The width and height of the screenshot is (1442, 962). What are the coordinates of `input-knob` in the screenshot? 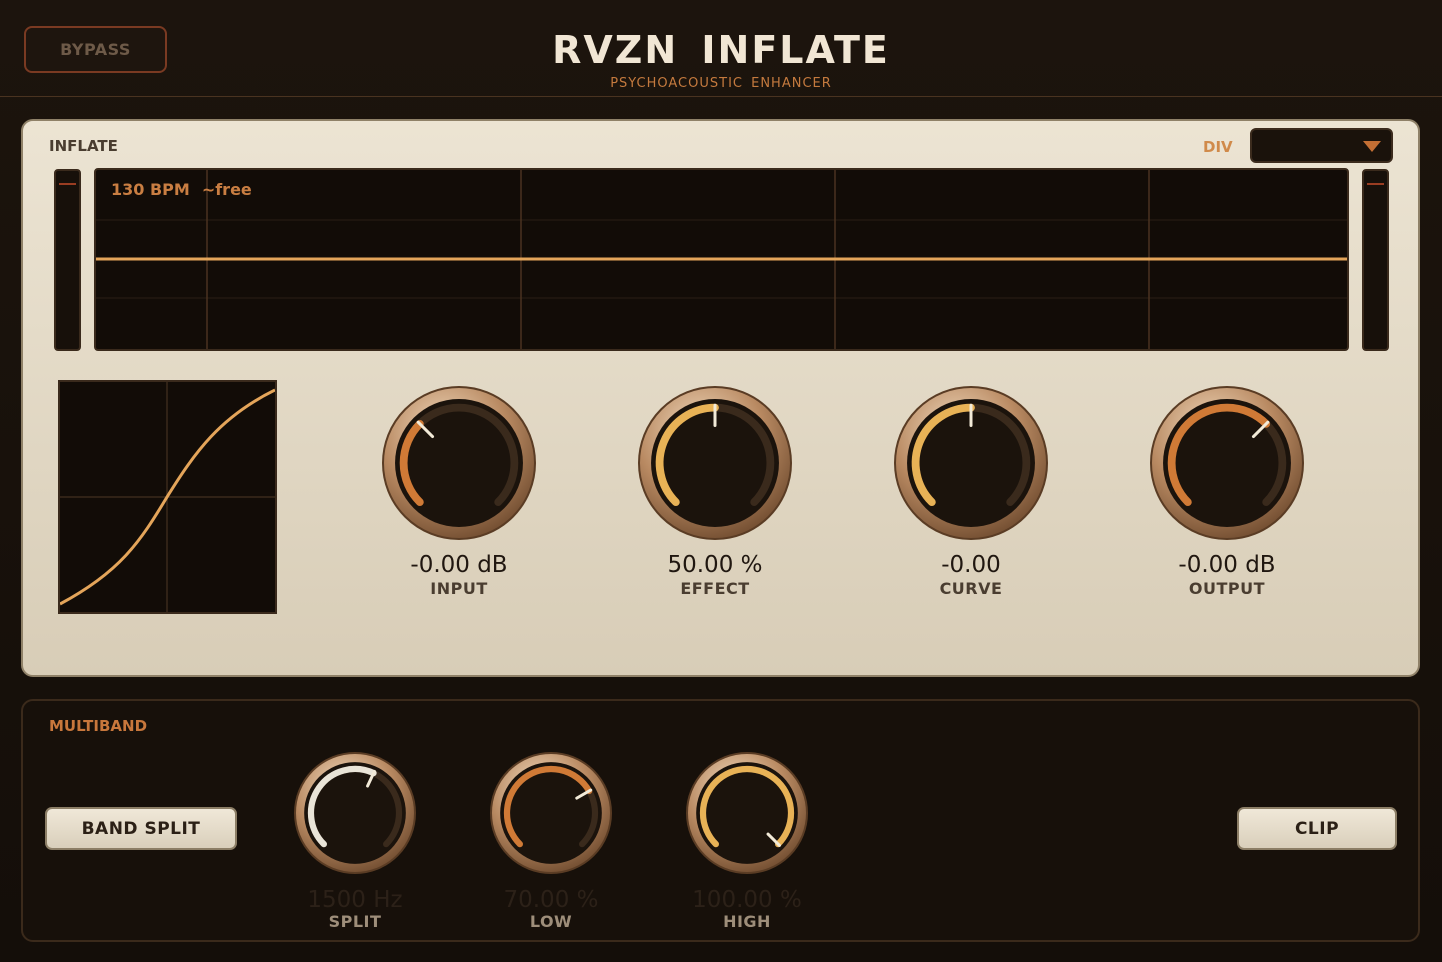 It's located at (459, 463).